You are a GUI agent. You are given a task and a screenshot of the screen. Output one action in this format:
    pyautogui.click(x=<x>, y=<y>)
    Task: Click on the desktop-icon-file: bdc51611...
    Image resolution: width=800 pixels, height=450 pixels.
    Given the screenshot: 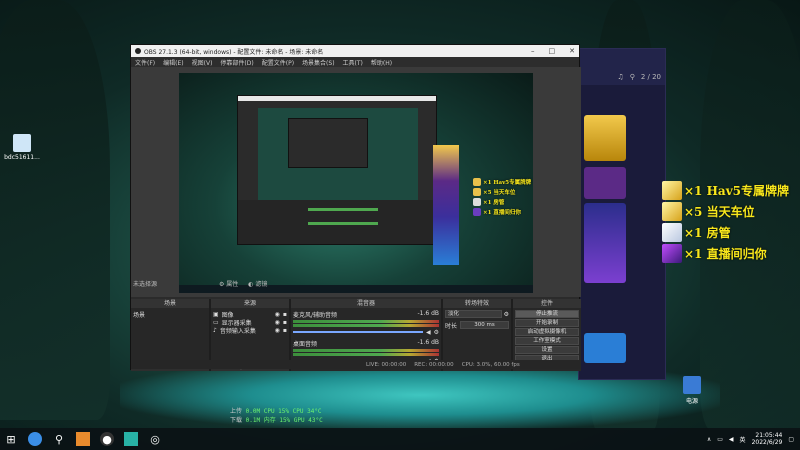 What is the action you would take?
    pyautogui.click(x=22, y=147)
    